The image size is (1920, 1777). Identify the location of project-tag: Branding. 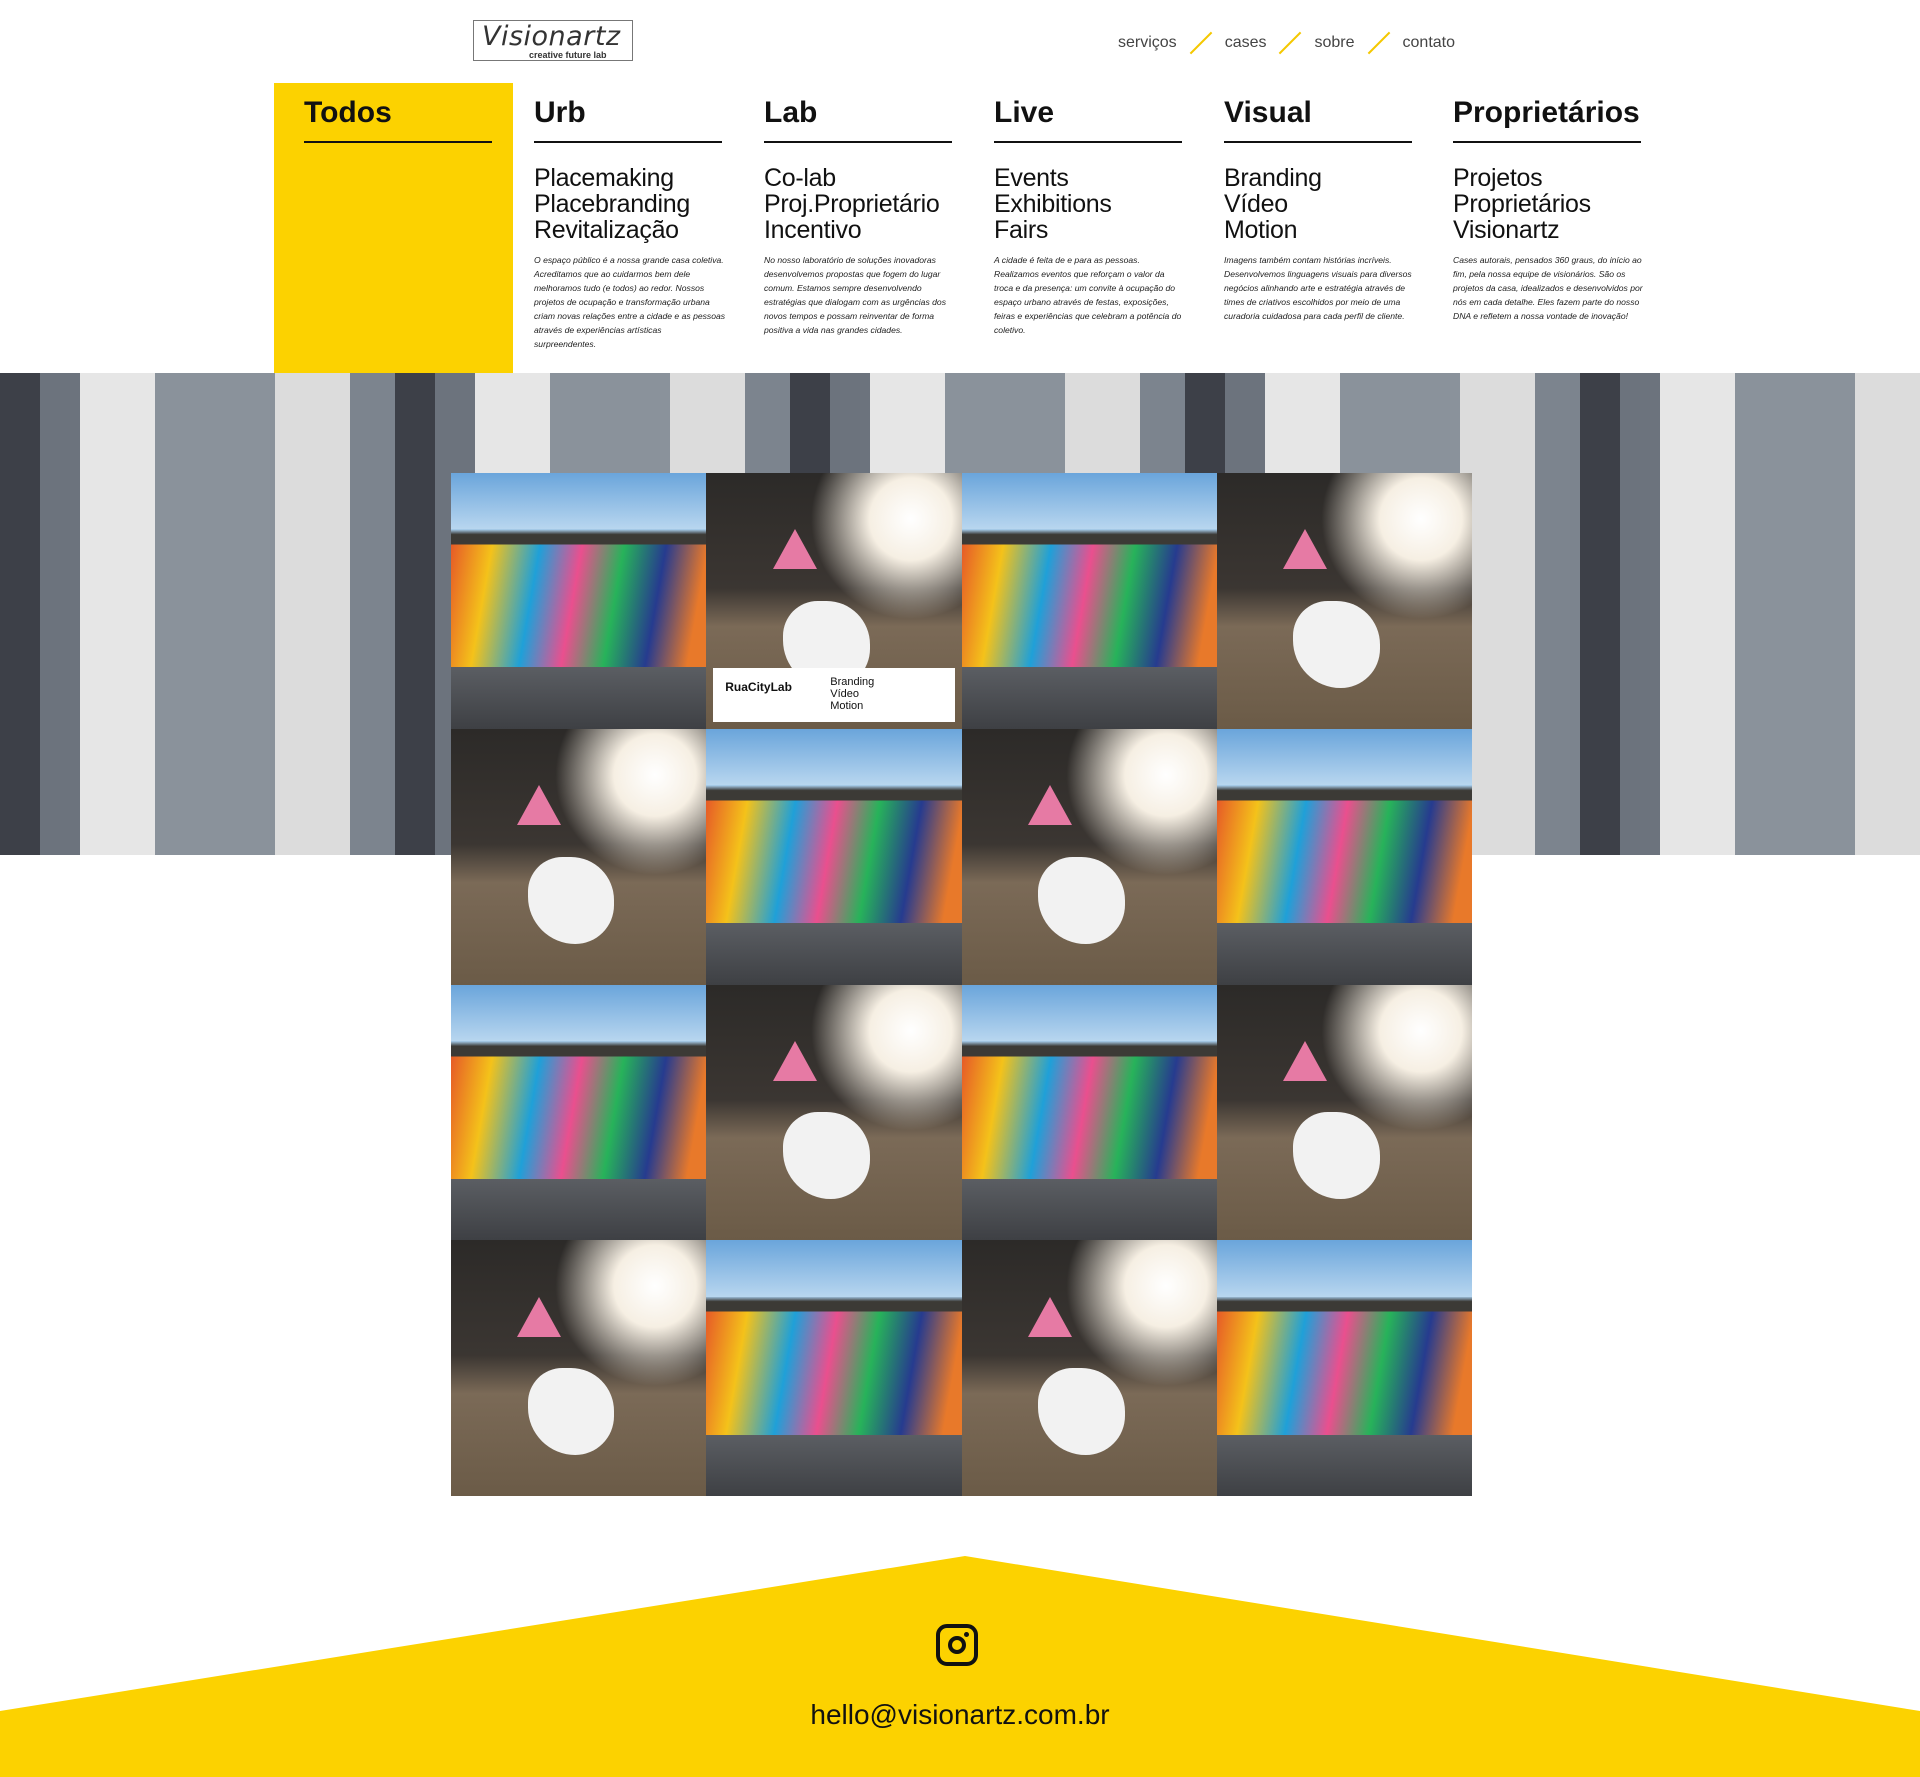
(852, 681).